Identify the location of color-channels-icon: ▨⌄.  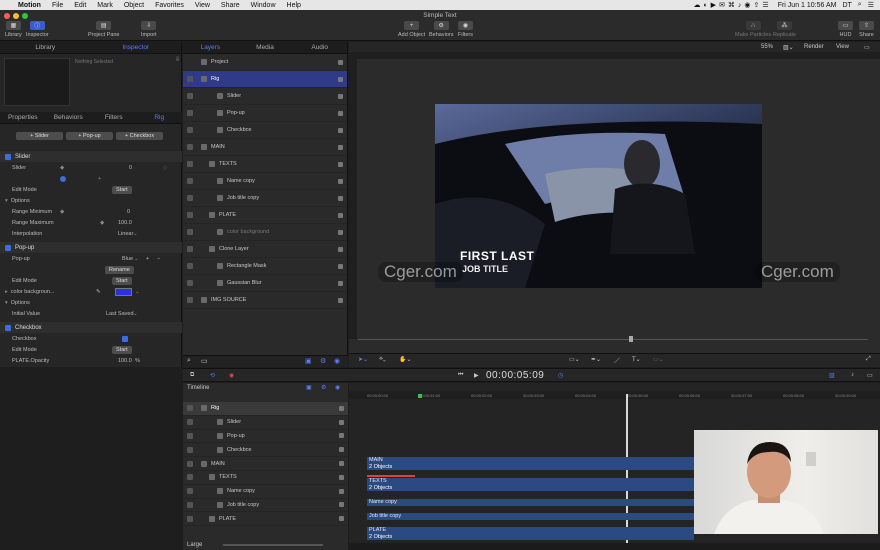
(788, 47).